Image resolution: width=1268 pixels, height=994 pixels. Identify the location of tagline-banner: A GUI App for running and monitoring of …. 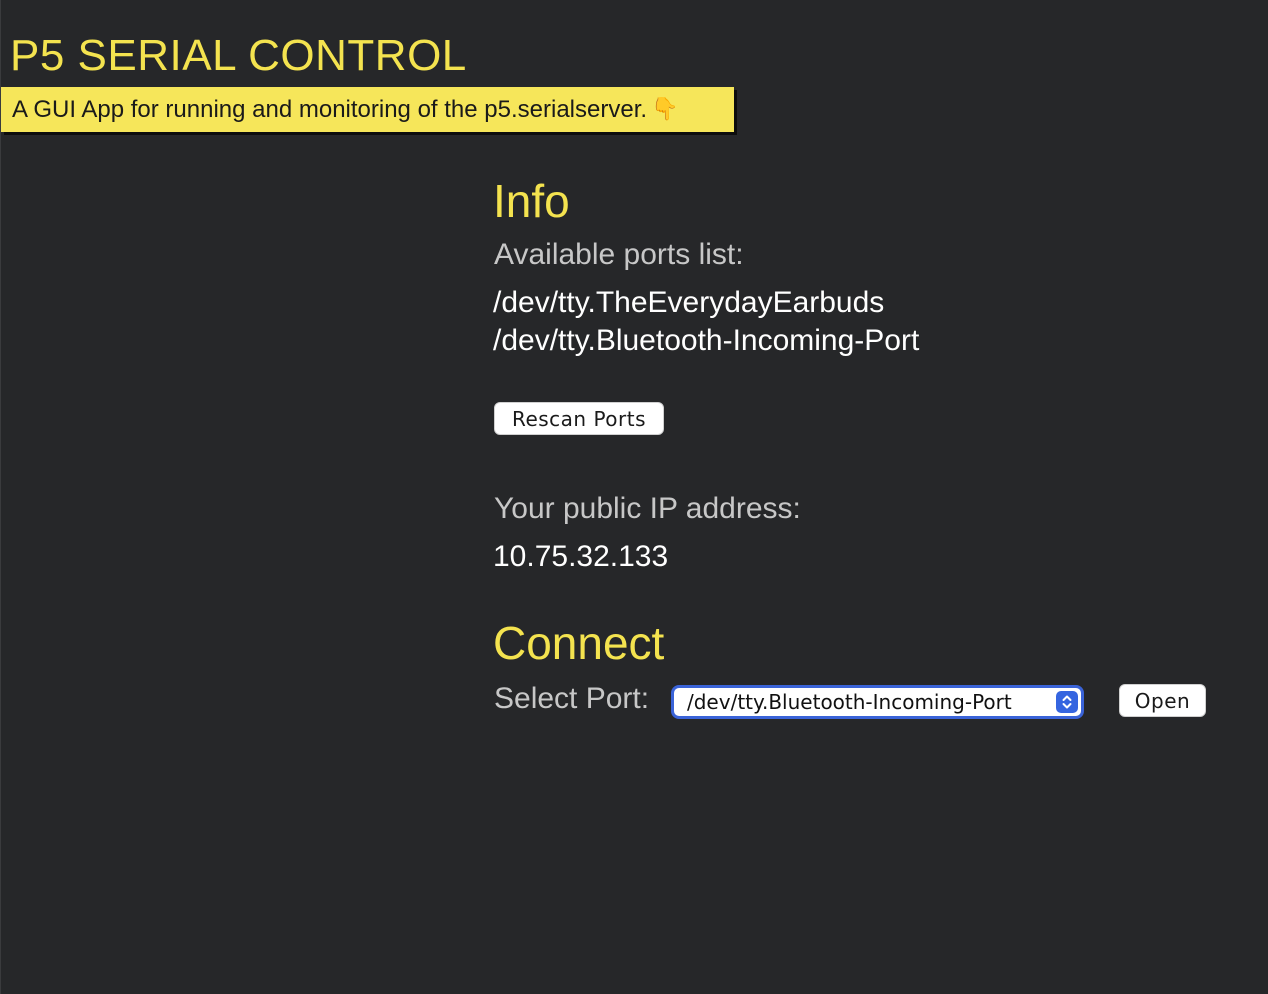
(367, 109).